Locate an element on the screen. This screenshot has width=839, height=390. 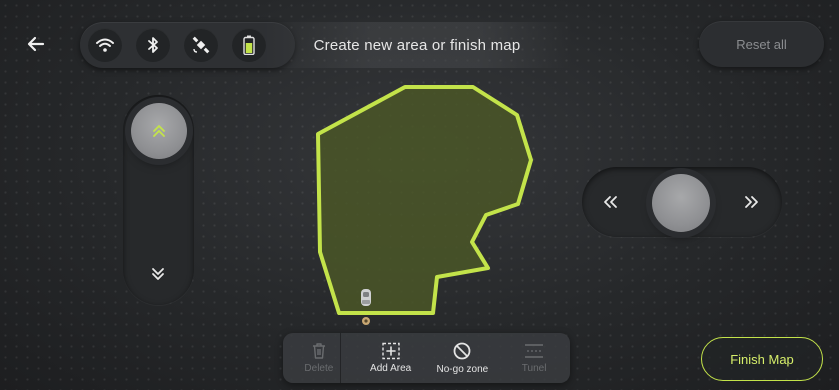
robot-mower-marker is located at coordinates (366, 308).